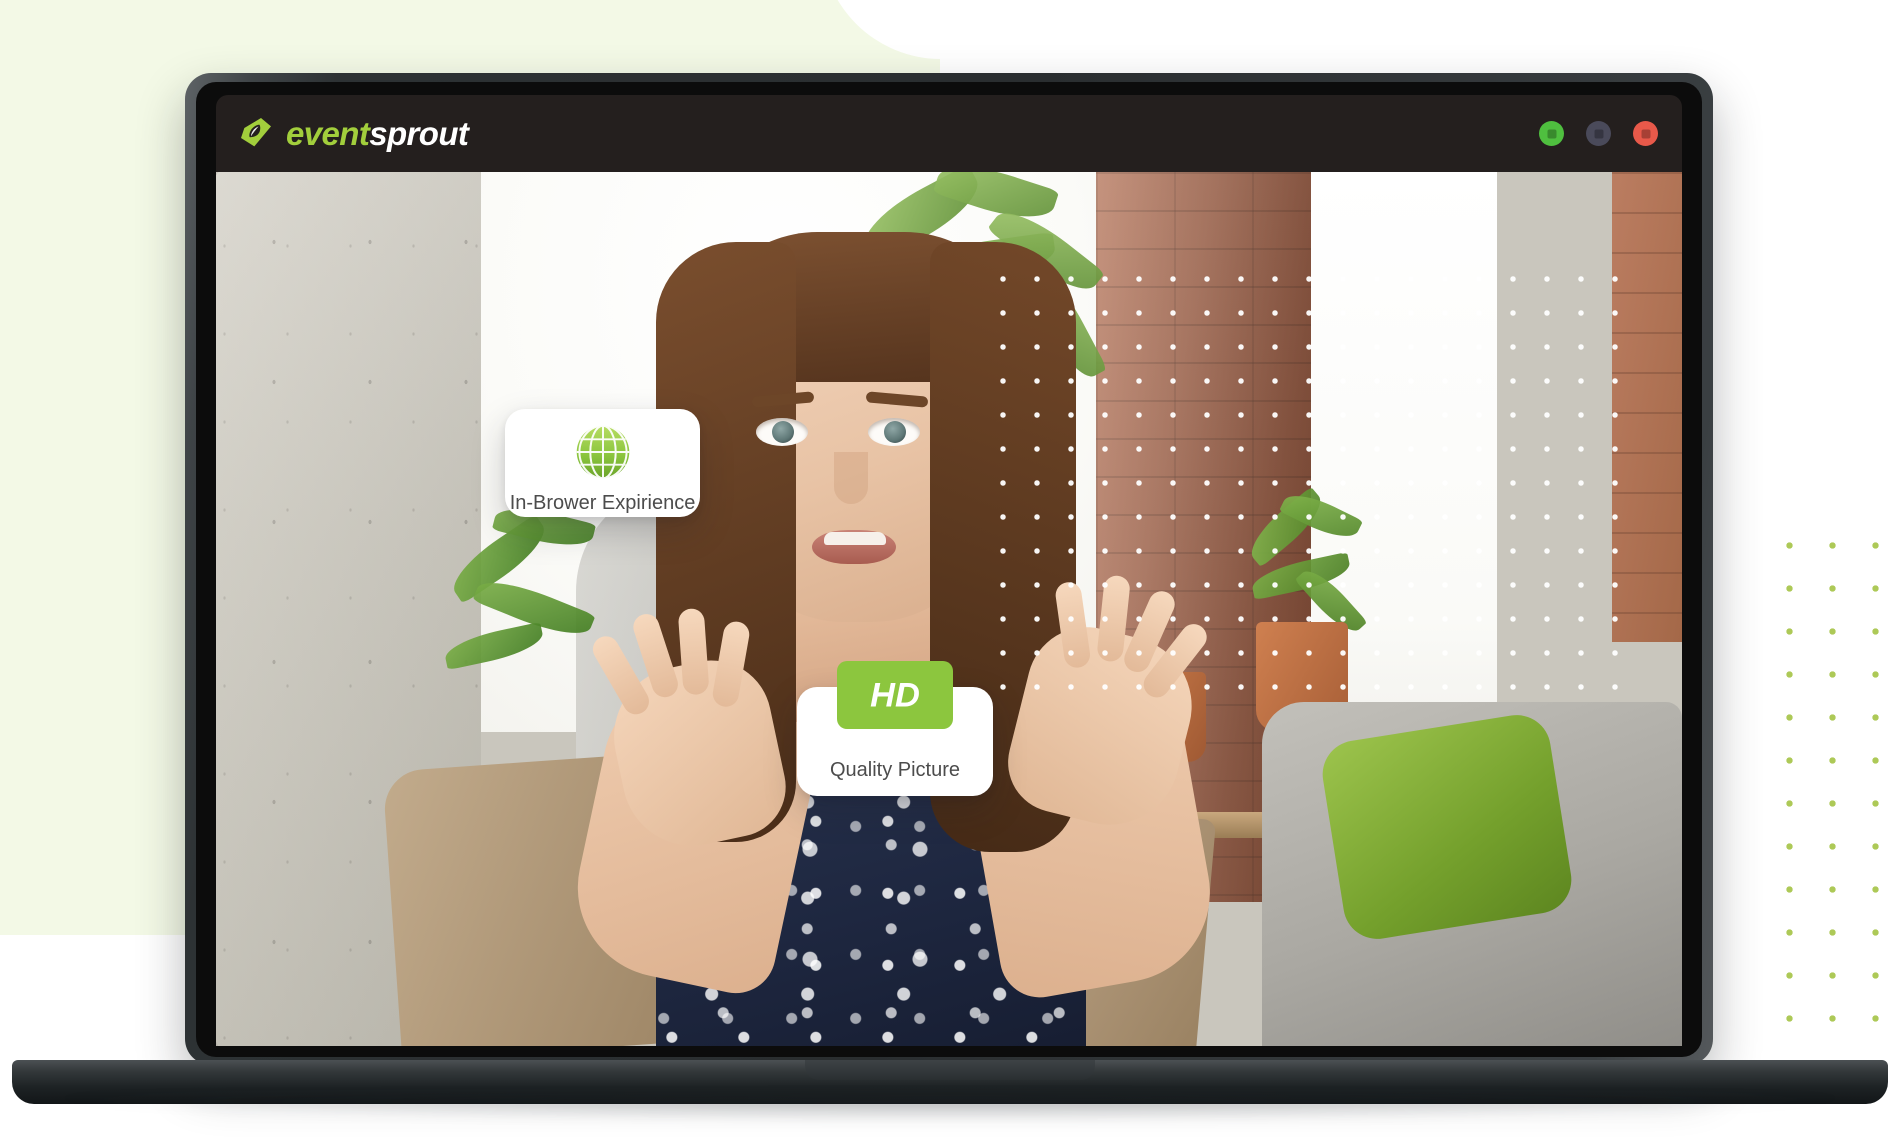 This screenshot has width=1900, height=1143. Describe the element at coordinates (328, 133) in the screenshot. I see `brand-name-part-1: event` at that location.